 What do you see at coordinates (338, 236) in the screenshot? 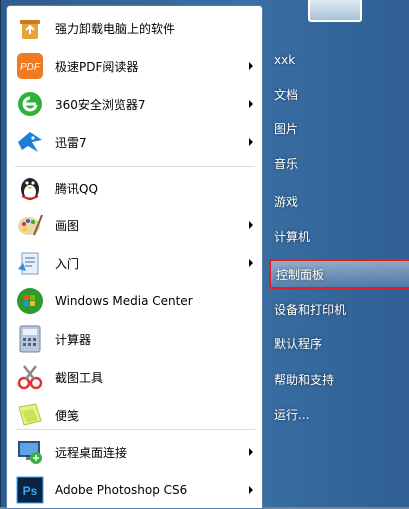
I see `place-computer: 计算机` at bounding box center [338, 236].